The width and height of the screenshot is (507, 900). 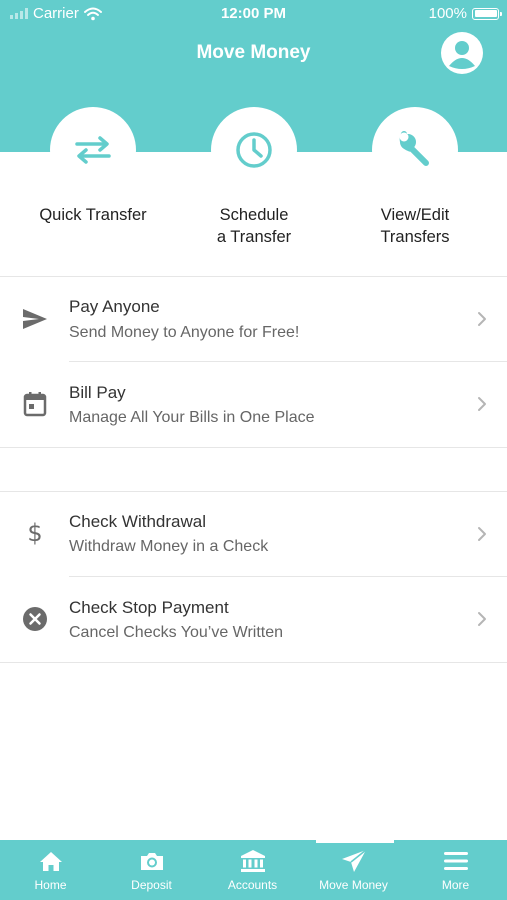 I want to click on profile-button, so click(x=462, y=53).